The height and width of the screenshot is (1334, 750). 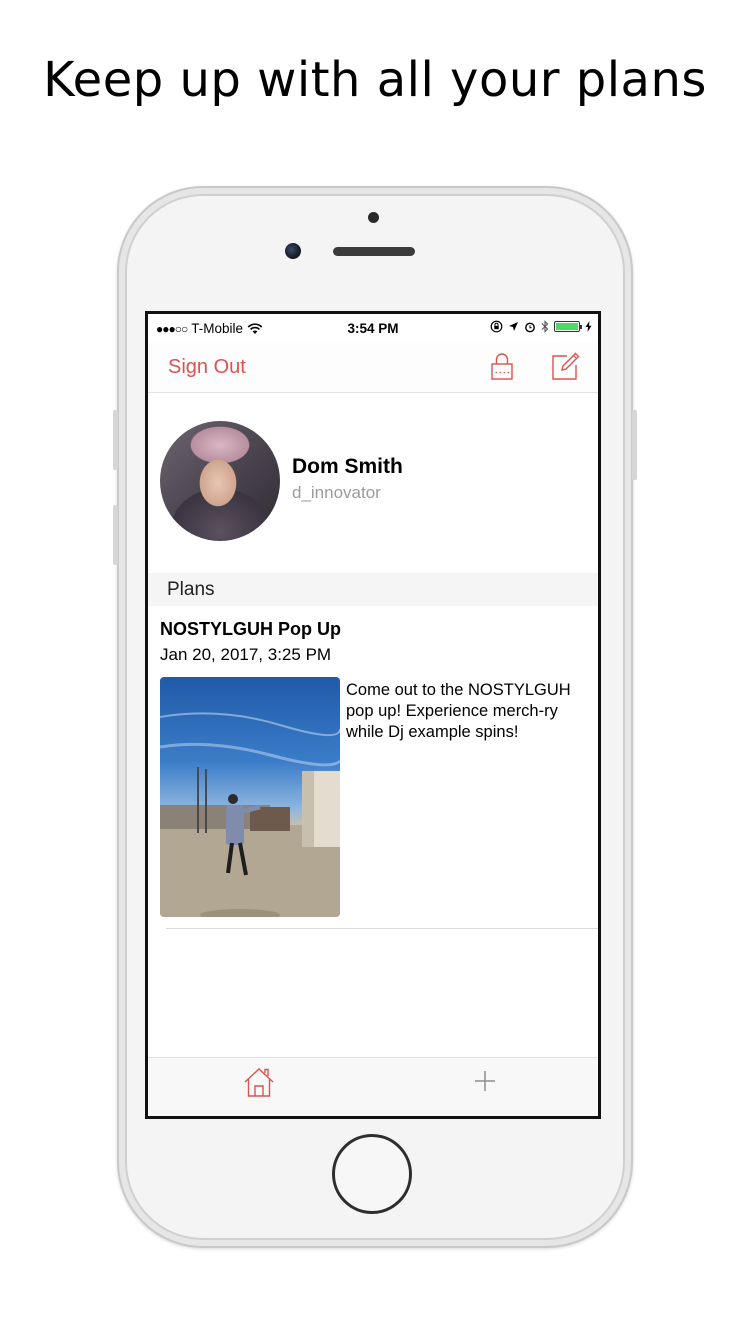 What do you see at coordinates (347, 466) in the screenshot?
I see `profile-name: Dom Smith` at bounding box center [347, 466].